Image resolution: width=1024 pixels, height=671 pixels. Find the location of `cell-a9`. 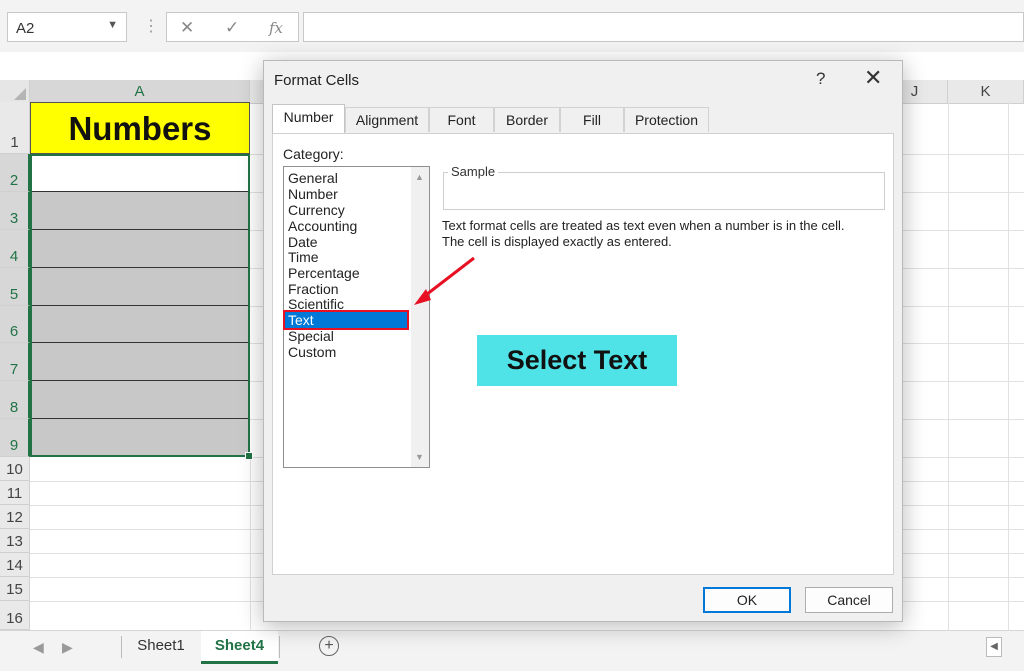

cell-a9 is located at coordinates (140, 438).